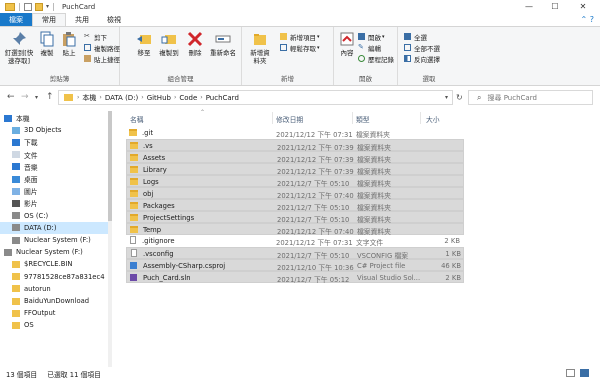 Image resolution: width=600 pixels, height=380 pixels. I want to click on refresh-icon: ↻, so click(459, 97).